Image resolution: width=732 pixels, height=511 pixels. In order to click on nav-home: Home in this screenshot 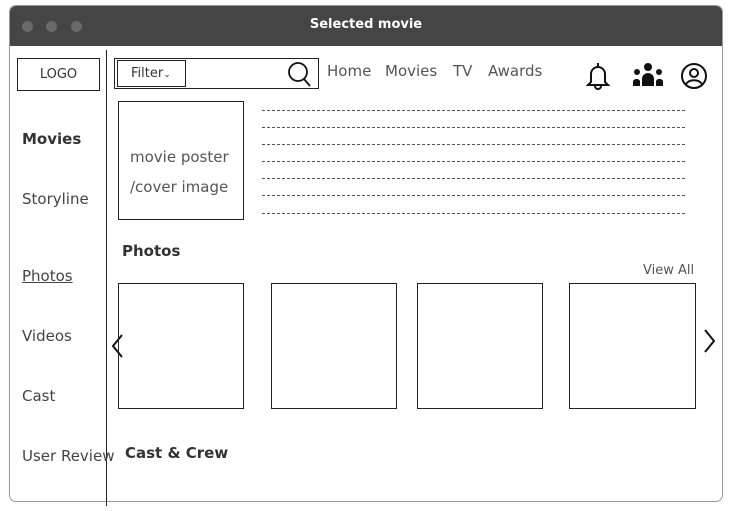, I will do `click(349, 71)`.